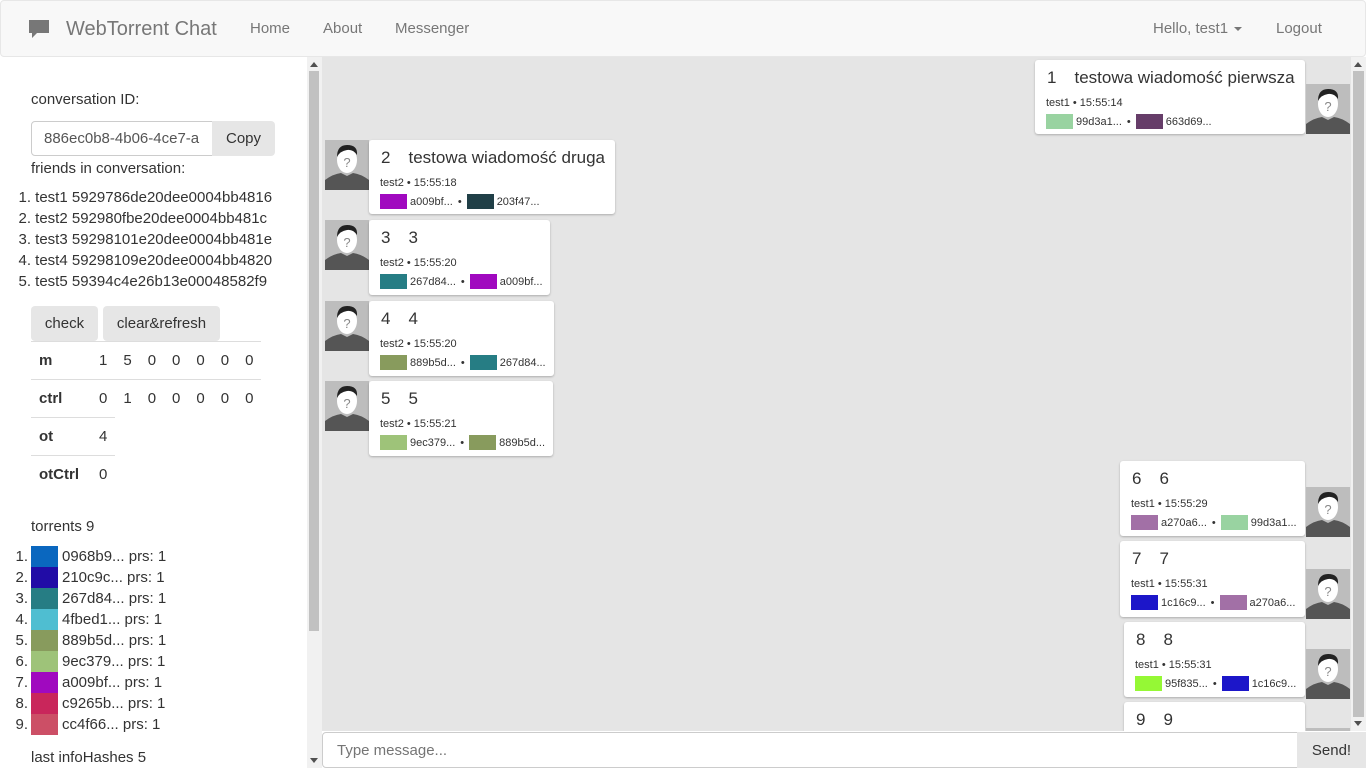 The image size is (1366, 768). Describe the element at coordinates (145, 239) in the screenshot. I see `friend-item: 3. test3 59298101e20dee0004bb481e` at that location.